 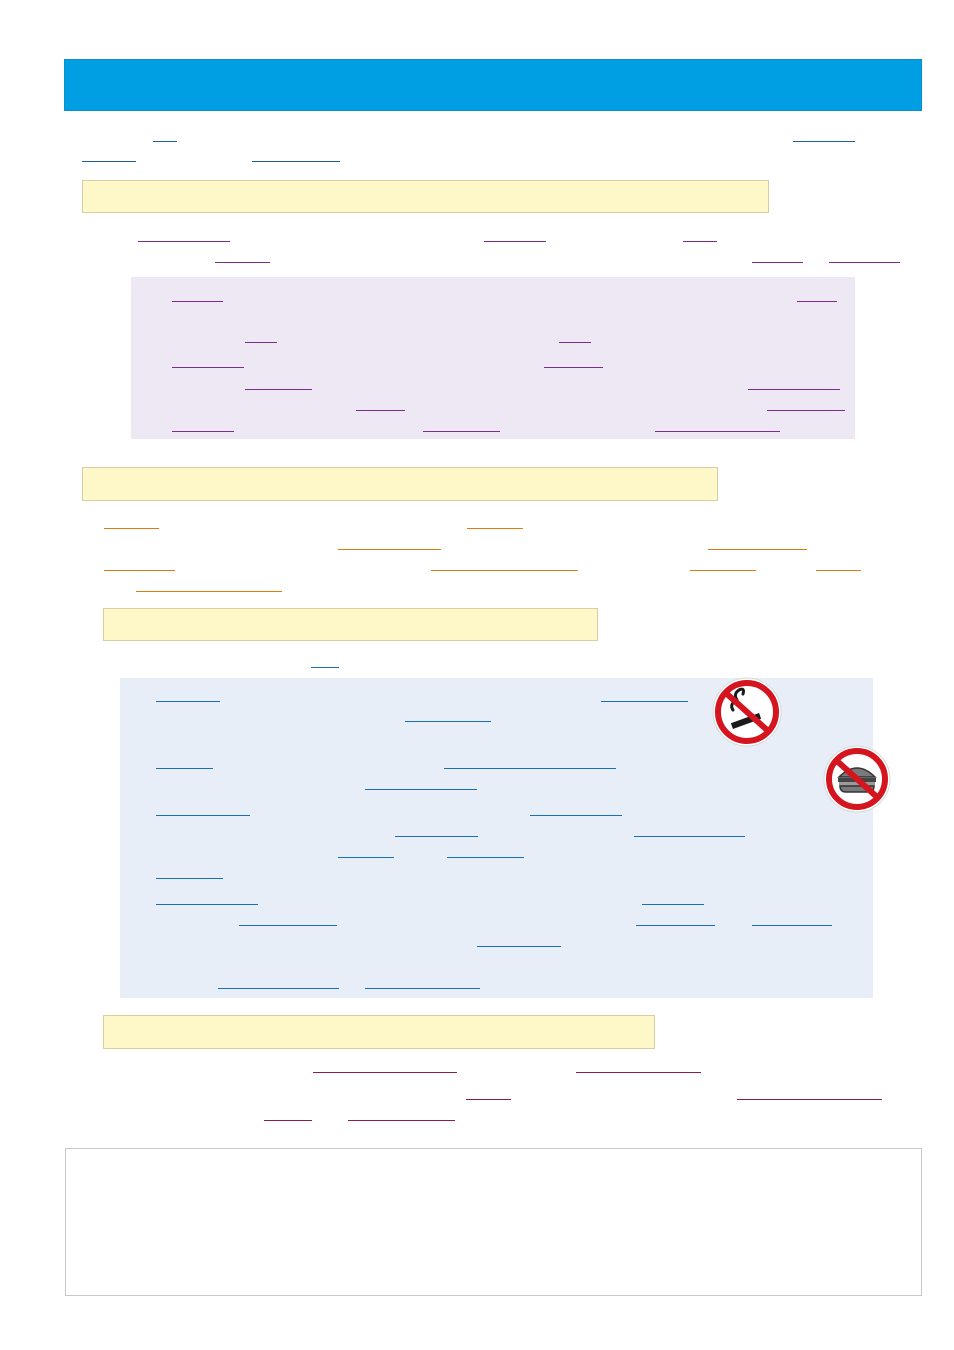 I want to click on info-panel-purple, so click(x=493, y=358).